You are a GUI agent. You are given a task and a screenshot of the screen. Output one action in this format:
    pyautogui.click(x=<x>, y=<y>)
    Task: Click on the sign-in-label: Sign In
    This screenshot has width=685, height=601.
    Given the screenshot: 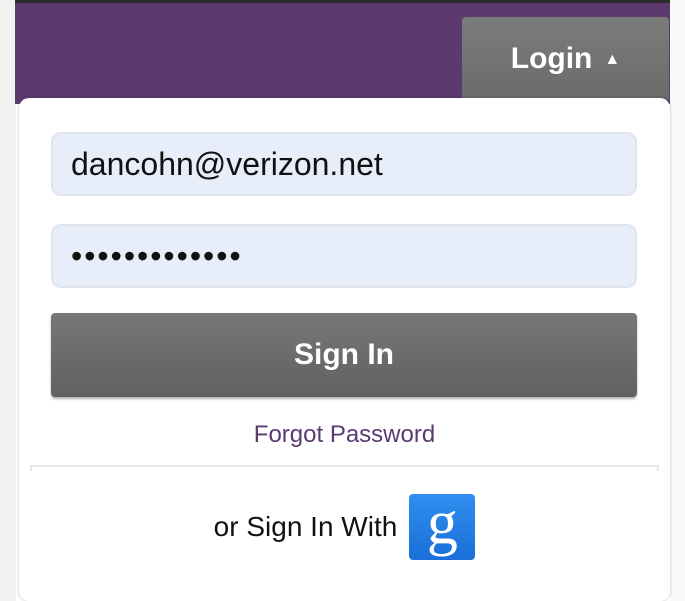 What is the action you would take?
    pyautogui.click(x=344, y=354)
    